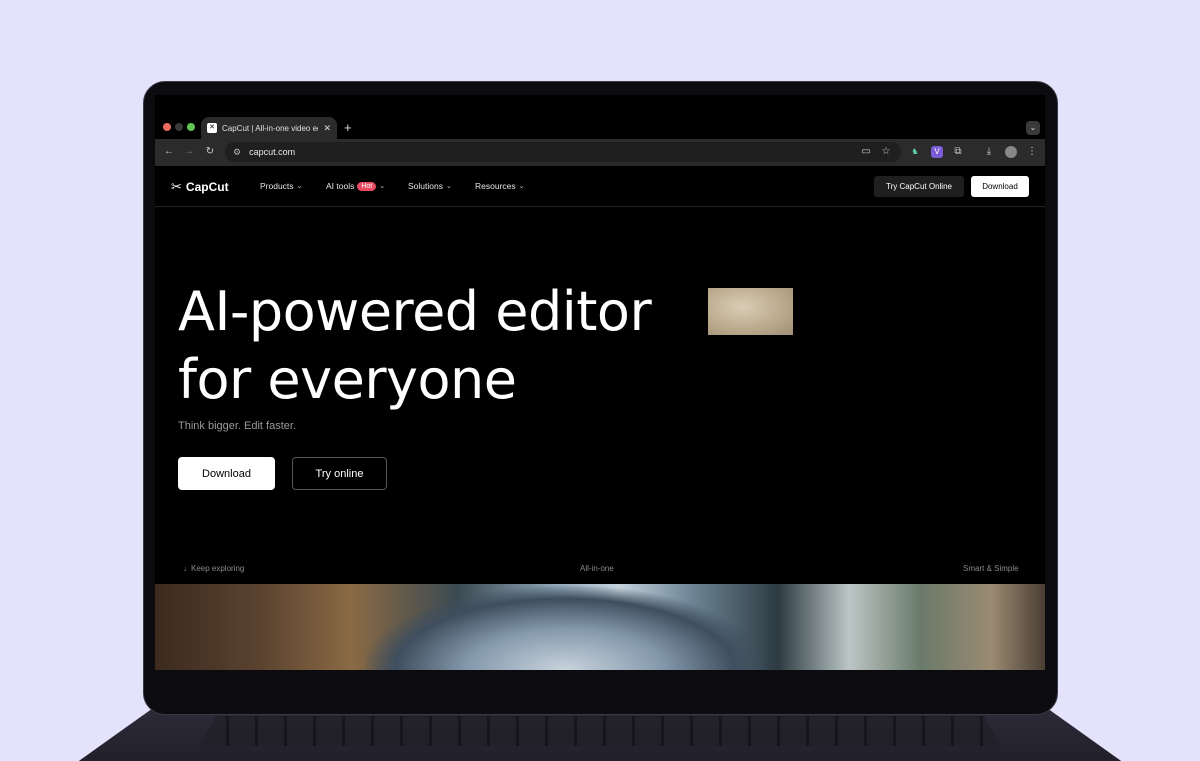 The image size is (1200, 761). I want to click on browser-tabstrip: ✕ CapCut | All-in-one video ed ✕ + ⌄, so click(600, 117).